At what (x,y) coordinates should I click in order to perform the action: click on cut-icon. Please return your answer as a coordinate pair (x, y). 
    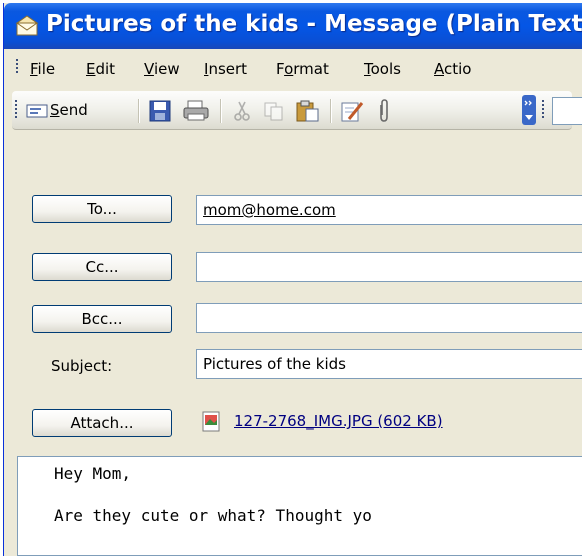
    Looking at the image, I should click on (242, 114).